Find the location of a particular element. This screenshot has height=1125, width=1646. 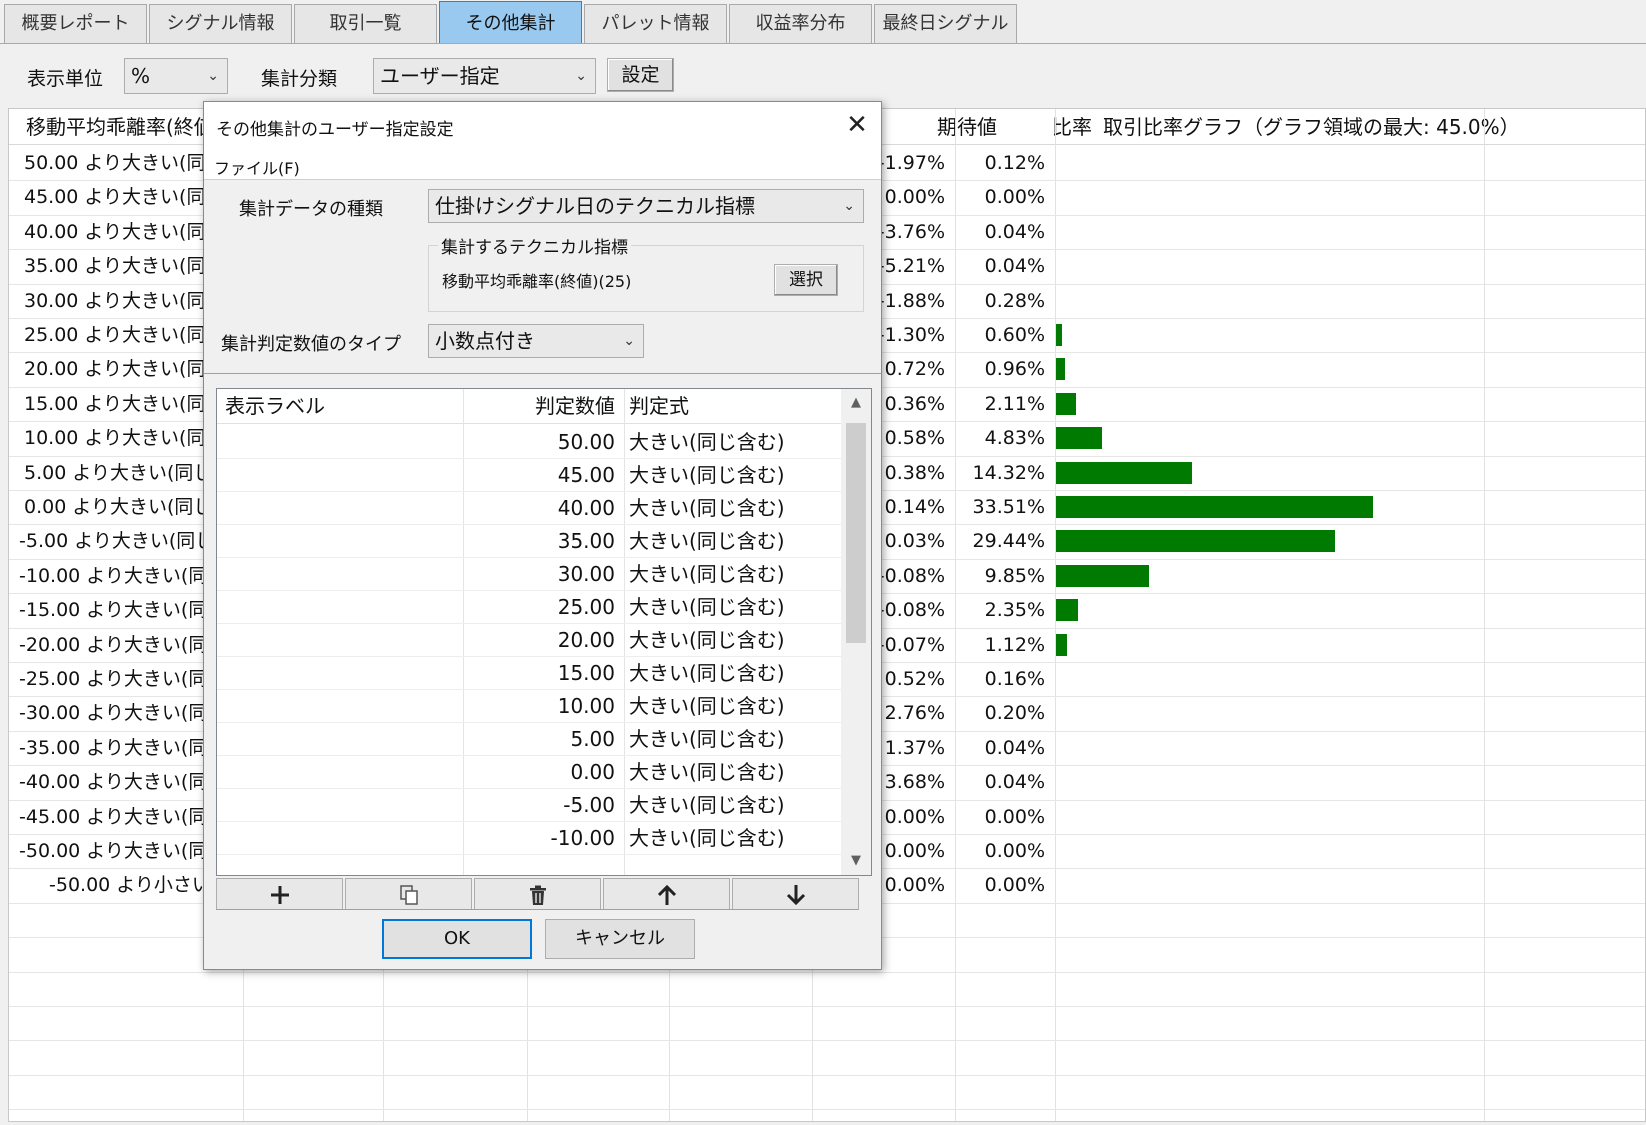

row-label: 30.00 より大きい(同じ含む) is located at coordinates (124, 301).